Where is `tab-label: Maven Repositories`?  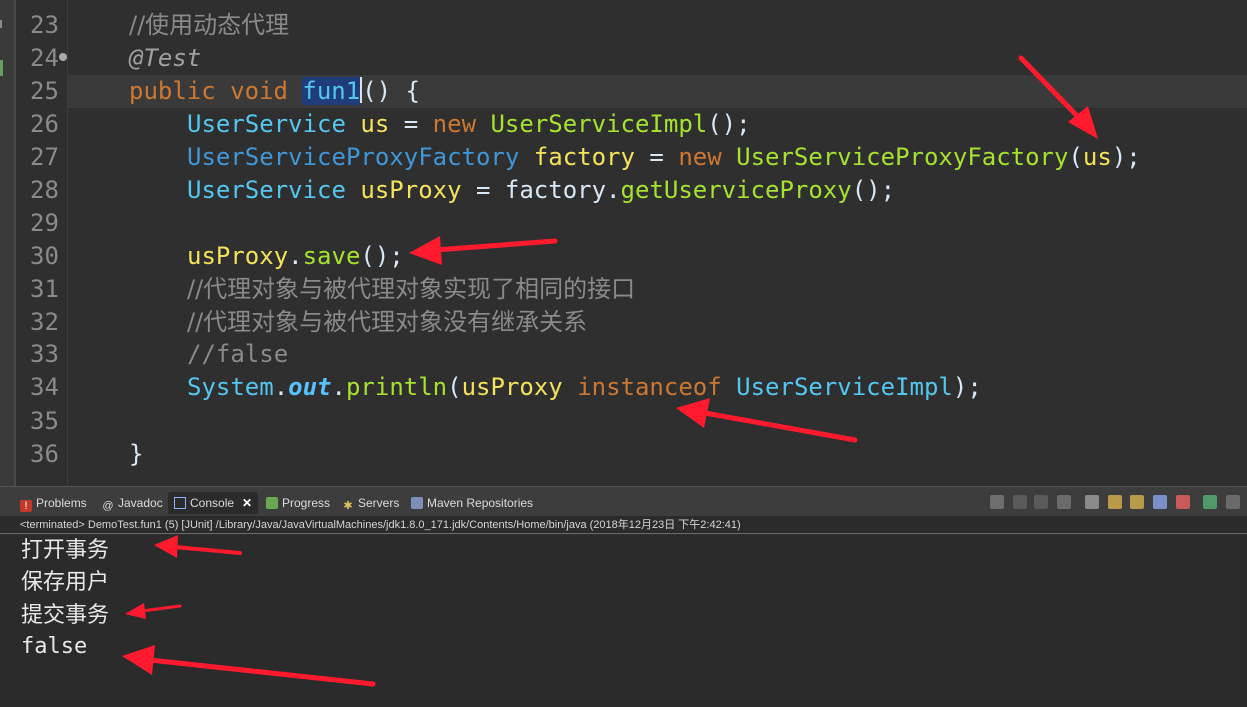 tab-label: Maven Repositories is located at coordinates (480, 503).